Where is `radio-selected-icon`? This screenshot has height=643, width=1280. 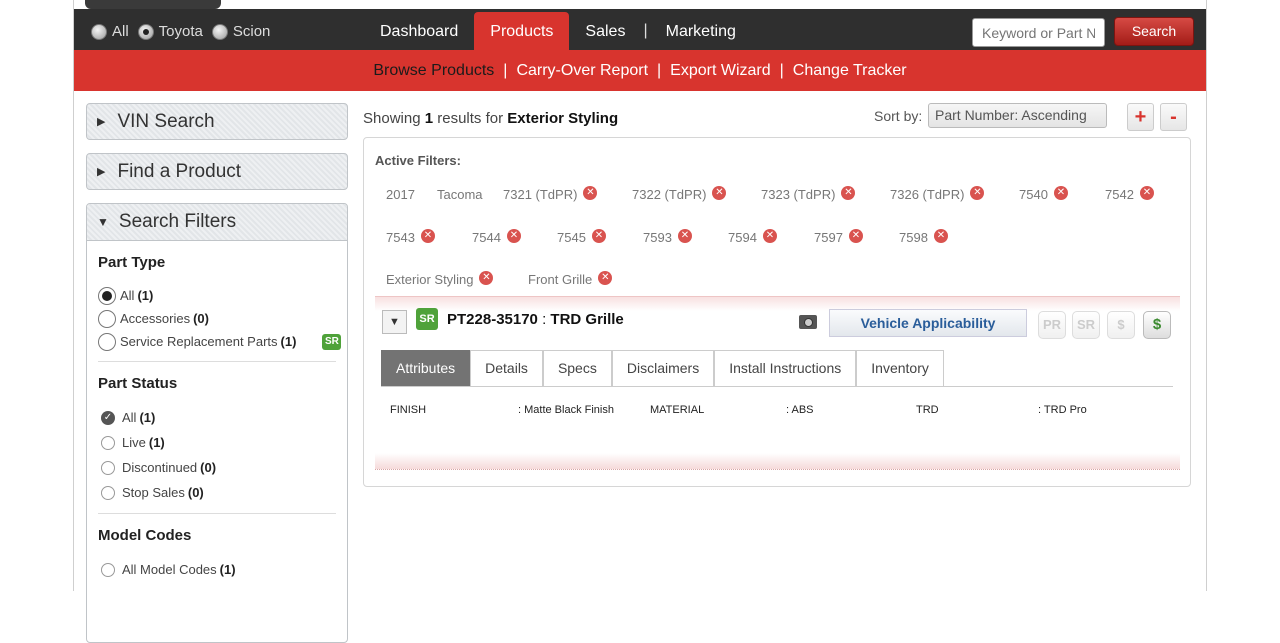 radio-selected-icon is located at coordinates (145, 31).